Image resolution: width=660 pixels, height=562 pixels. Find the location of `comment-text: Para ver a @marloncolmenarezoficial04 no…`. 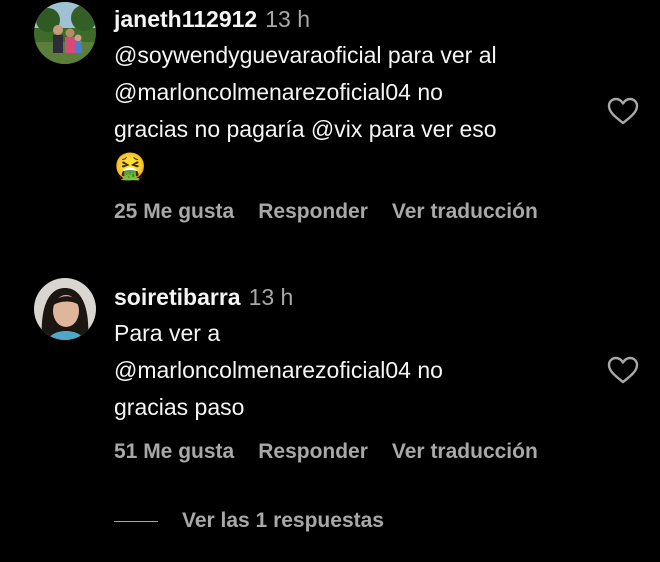

comment-text: Para ver a @marloncolmenarezoficial04 no… is located at coordinates (352, 370).